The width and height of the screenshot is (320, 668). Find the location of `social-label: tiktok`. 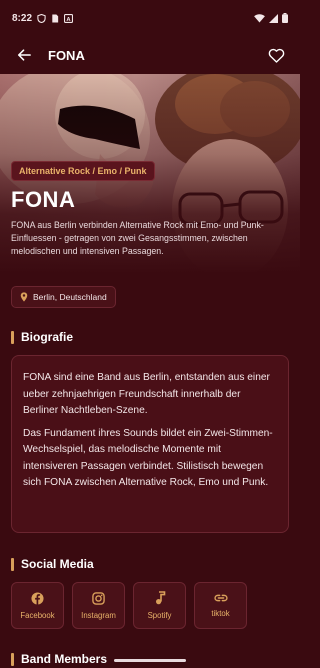

social-label: tiktok is located at coordinates (220, 613).